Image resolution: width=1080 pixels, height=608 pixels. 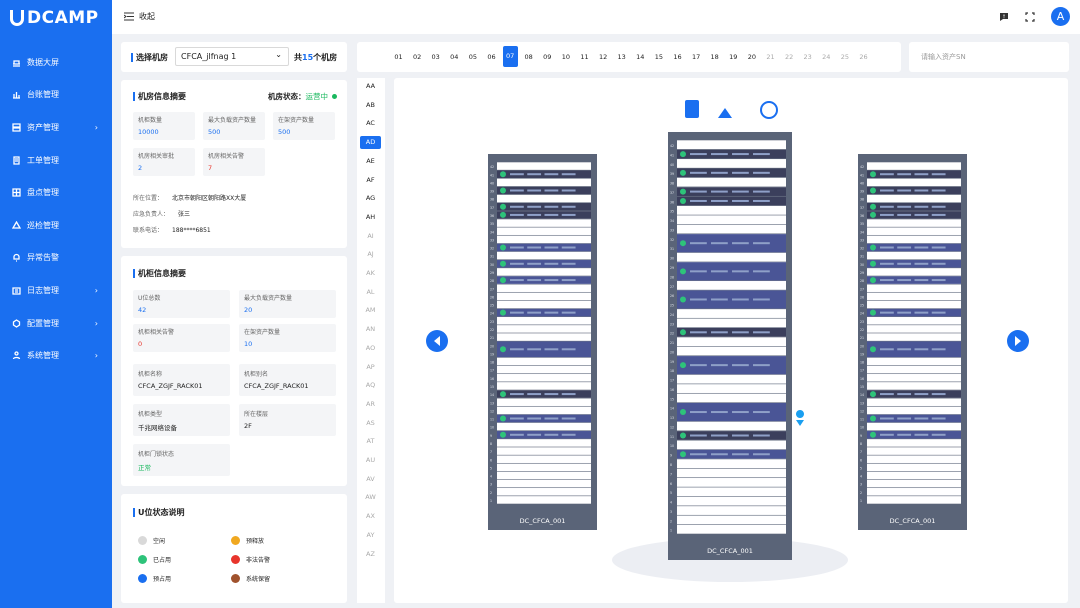 I want to click on cabinet-tab-16: 16, so click(x=677, y=57).